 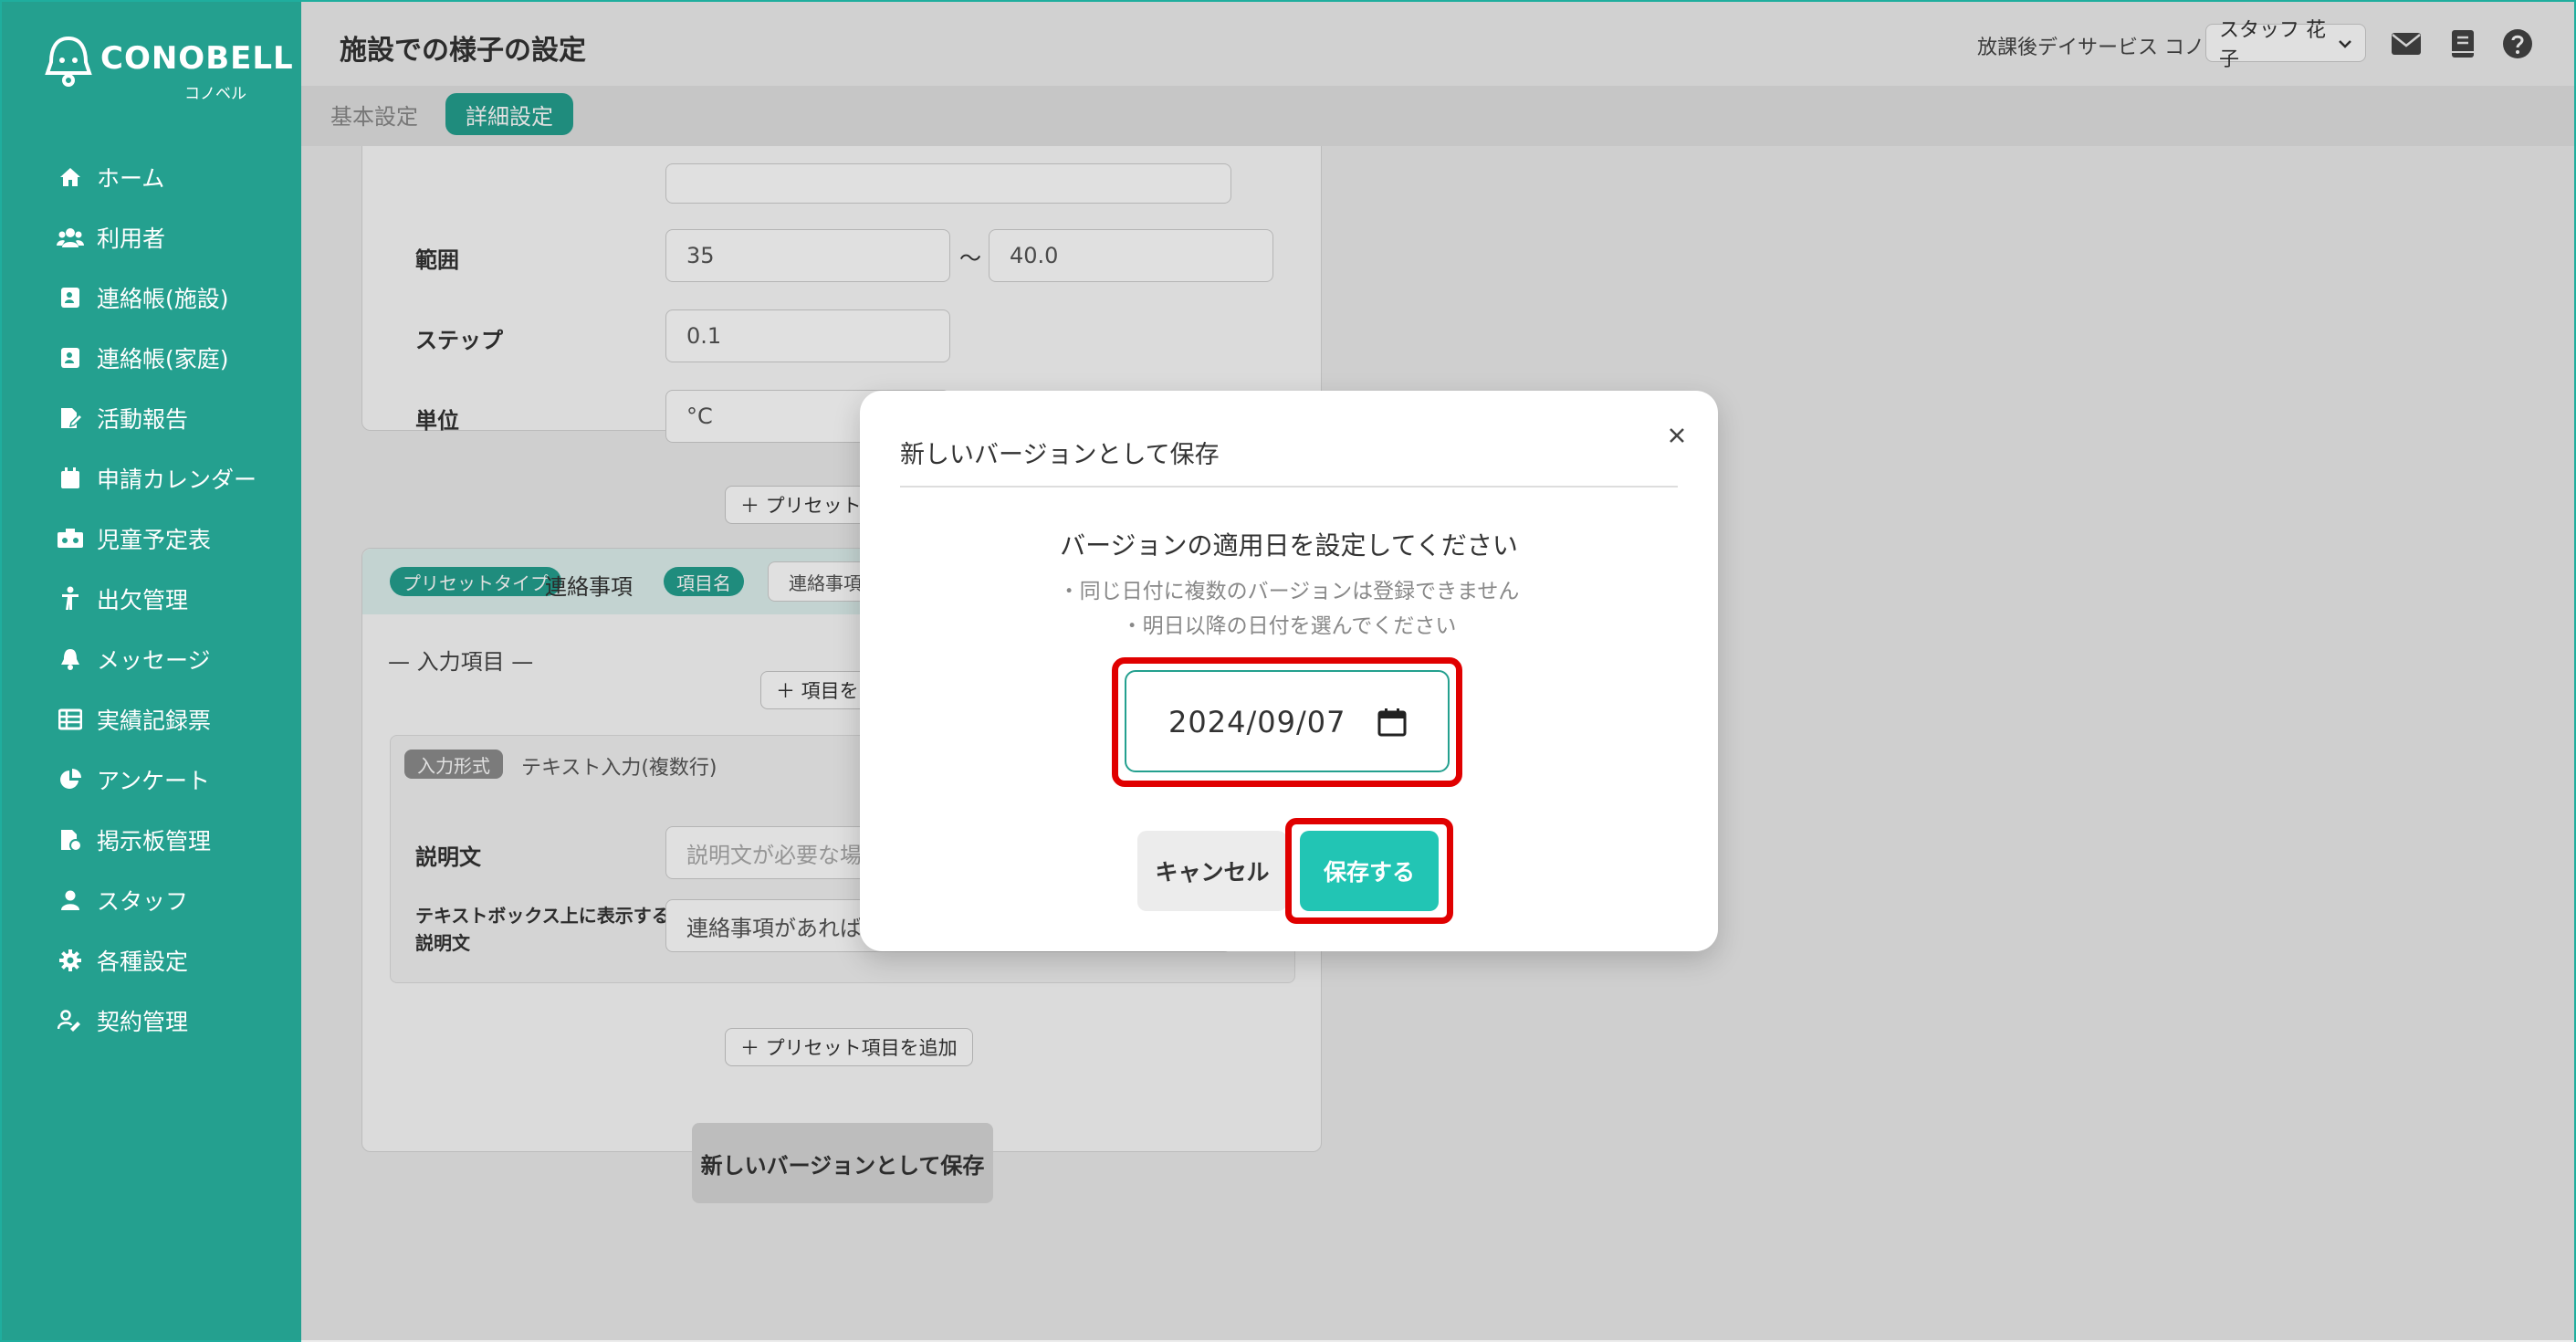 I want to click on sidebar-item-records: 実績記録票, so click(x=134, y=719).